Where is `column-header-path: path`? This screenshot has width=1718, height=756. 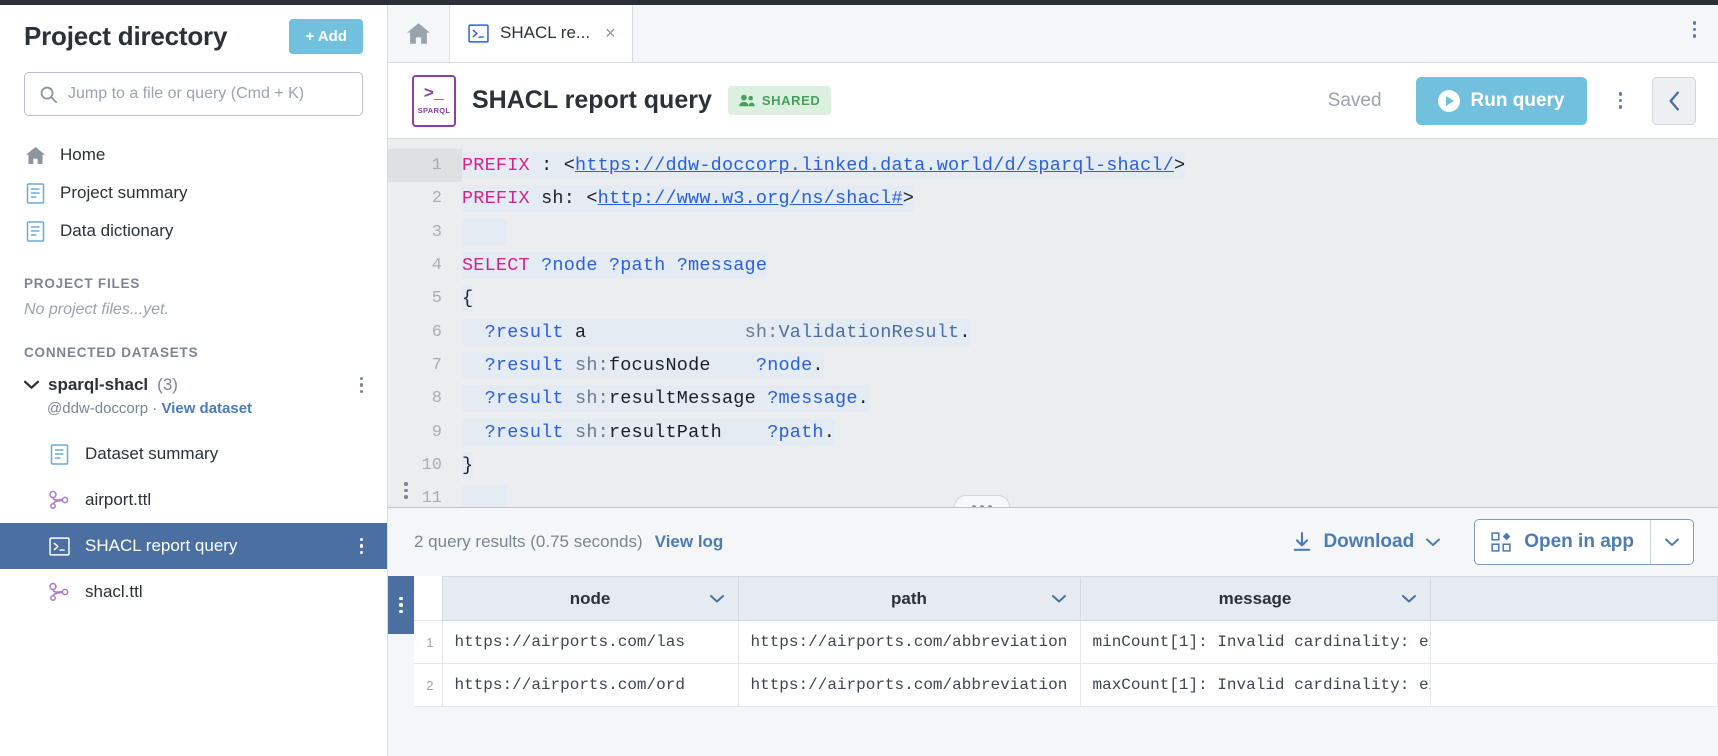
column-header-path: path is located at coordinates (909, 598).